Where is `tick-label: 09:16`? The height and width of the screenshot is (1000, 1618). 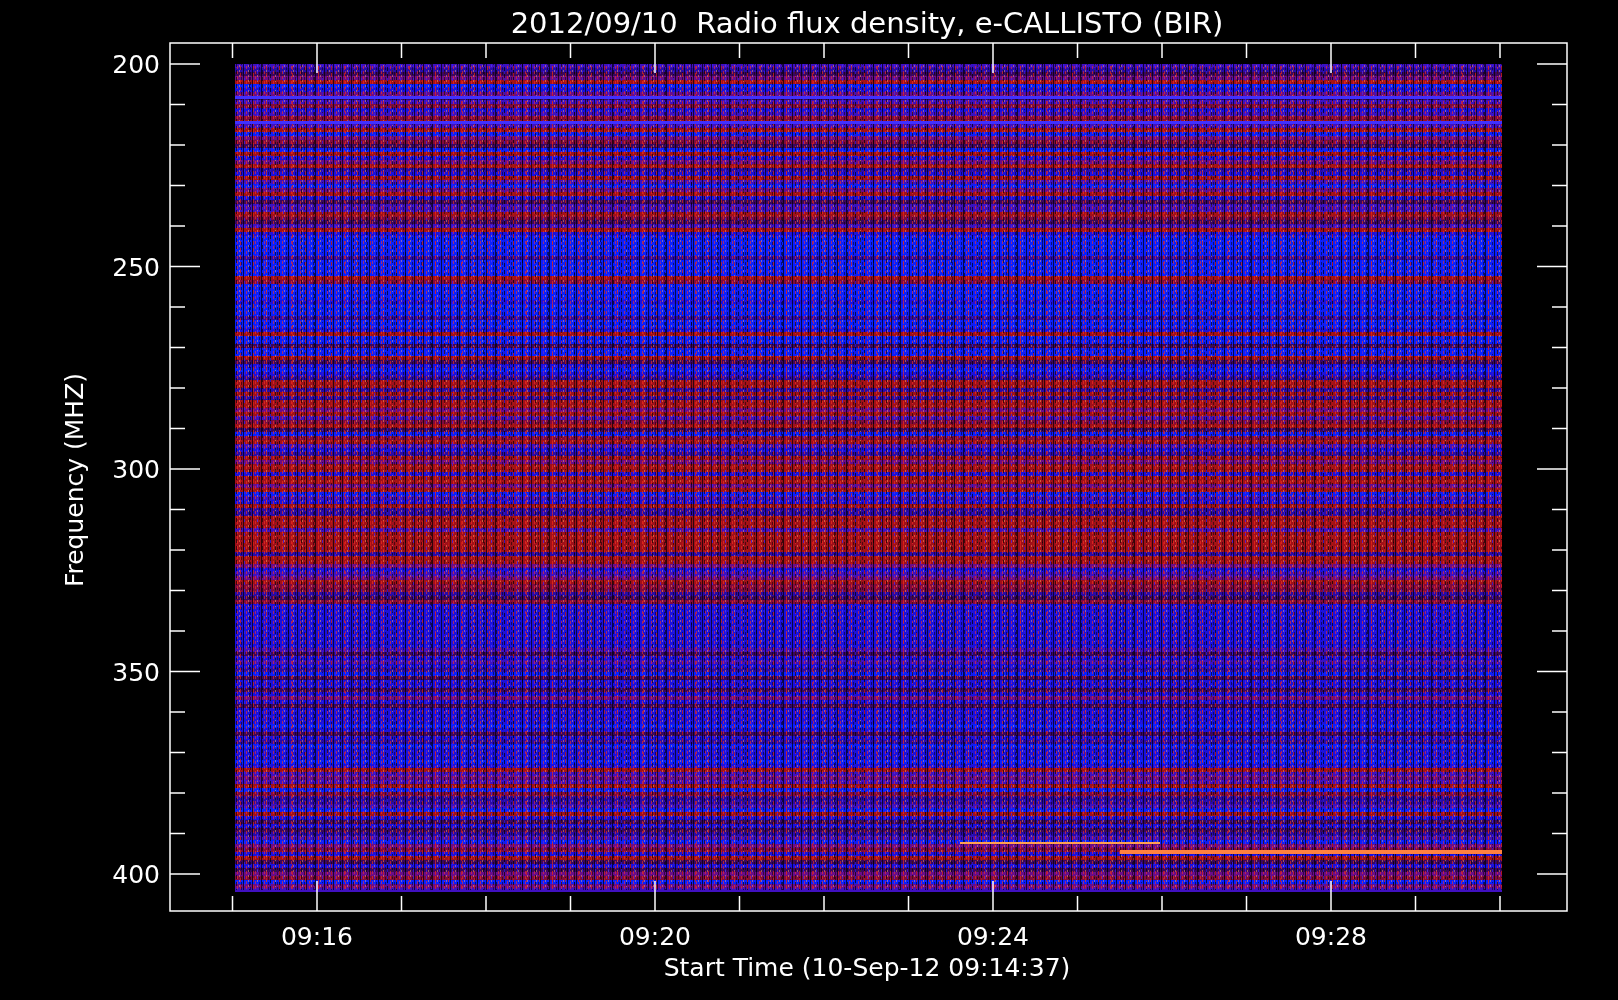 tick-label: 09:16 is located at coordinates (317, 936).